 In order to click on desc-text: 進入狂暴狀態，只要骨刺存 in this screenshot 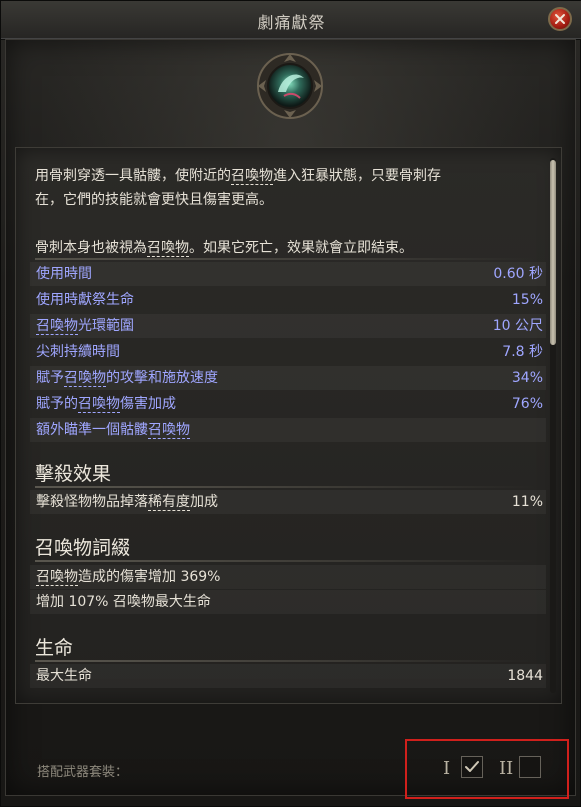, I will do `click(357, 176)`.